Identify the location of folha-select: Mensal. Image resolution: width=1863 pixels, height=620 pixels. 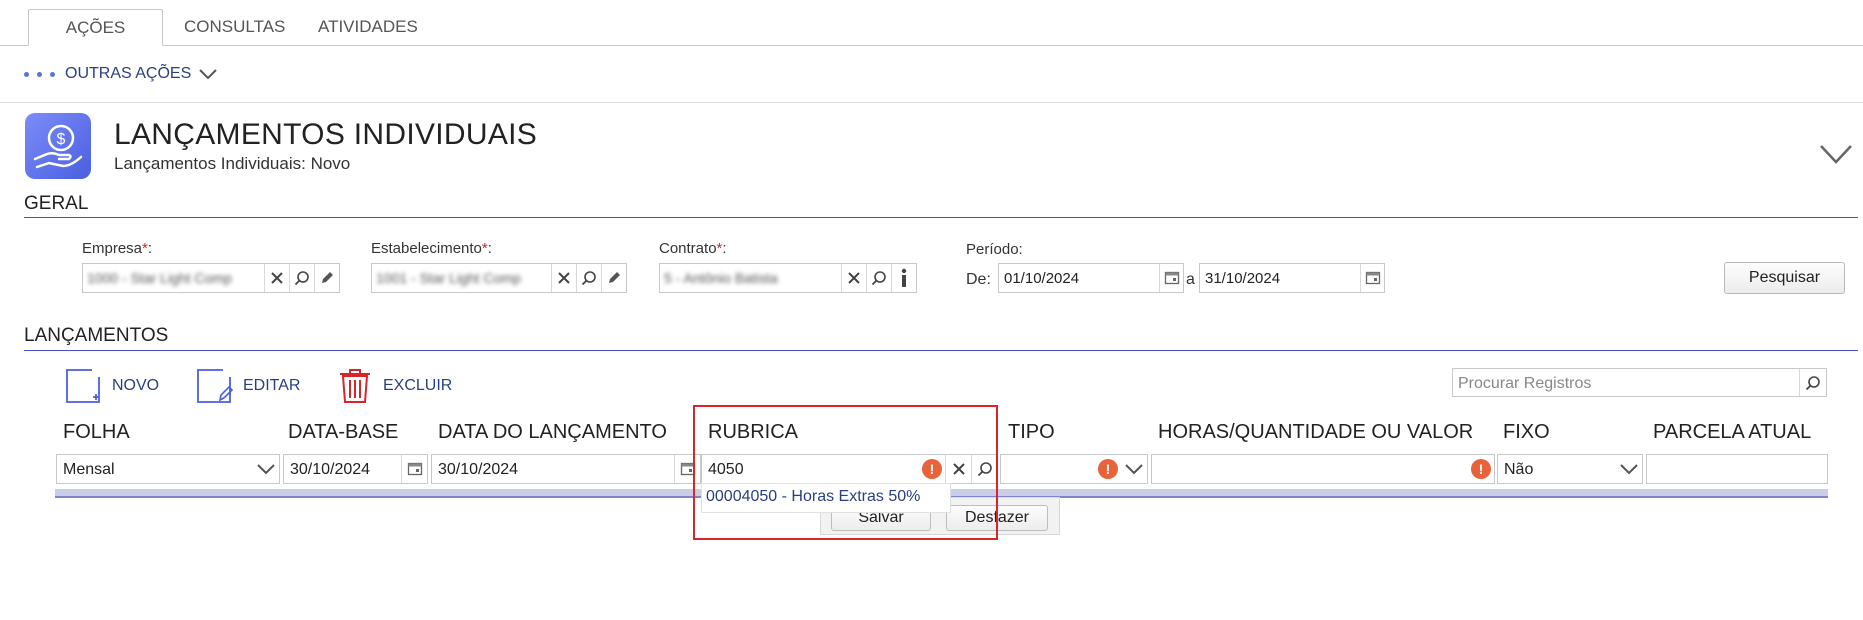
(168, 469).